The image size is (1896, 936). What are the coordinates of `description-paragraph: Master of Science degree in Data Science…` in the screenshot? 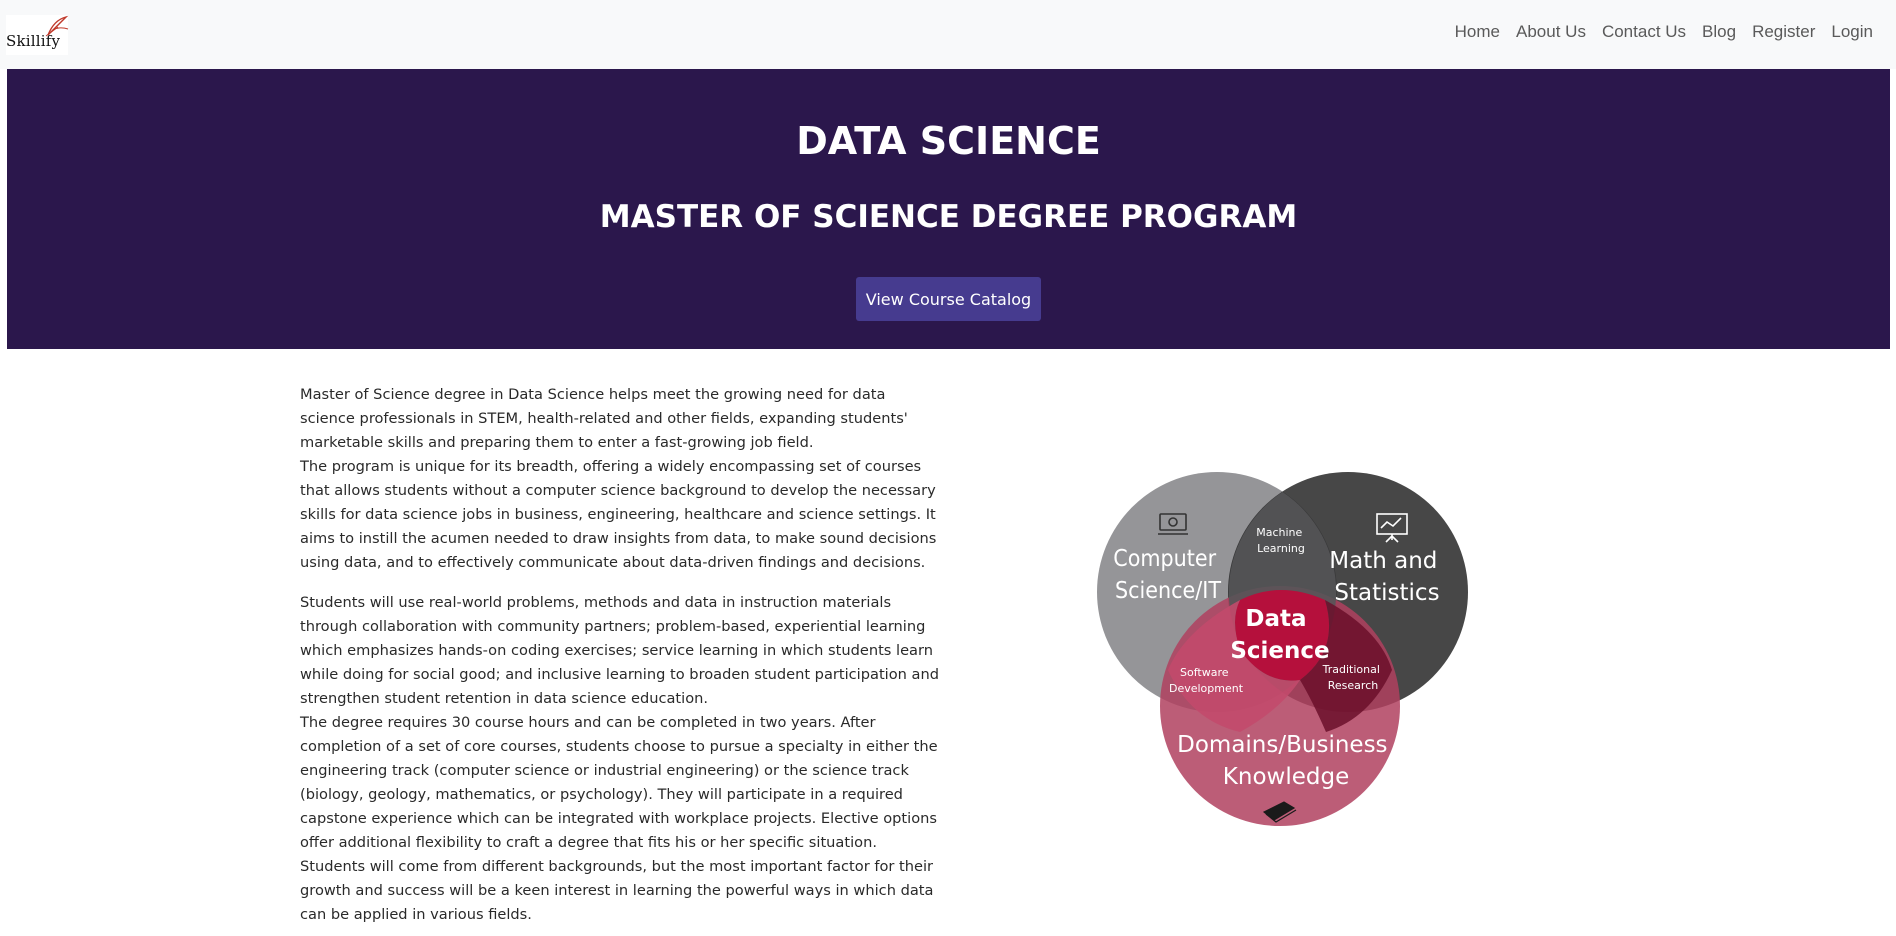 It's located at (604, 418).